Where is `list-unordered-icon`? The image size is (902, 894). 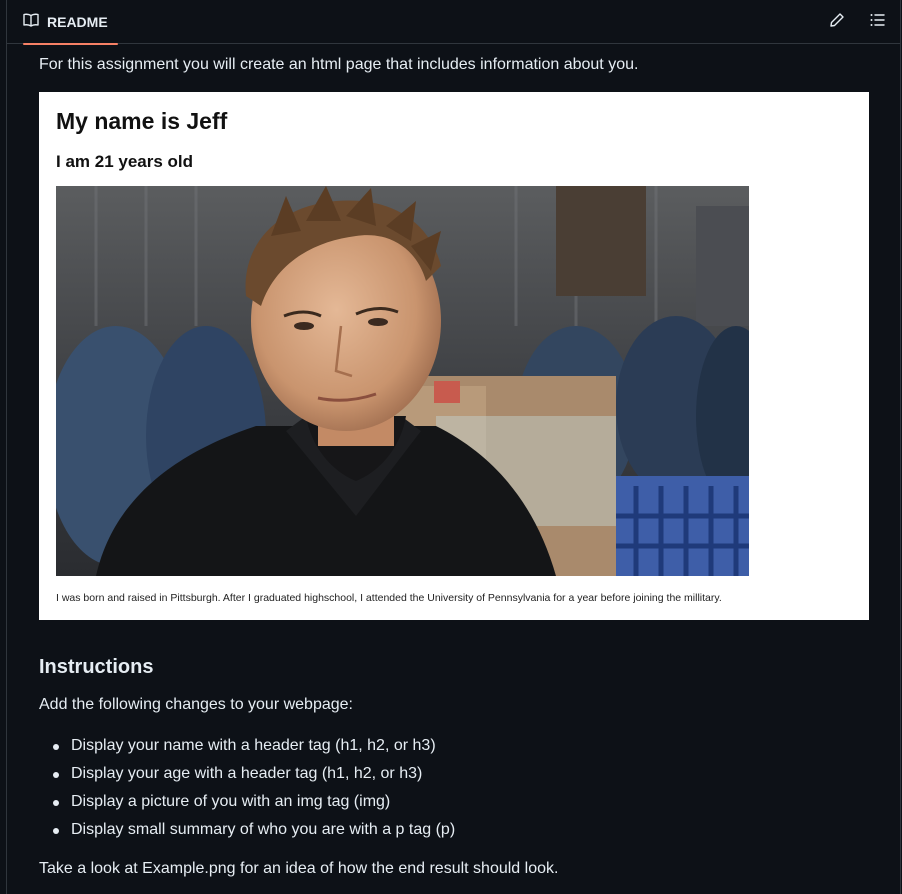
list-unordered-icon is located at coordinates (877, 22).